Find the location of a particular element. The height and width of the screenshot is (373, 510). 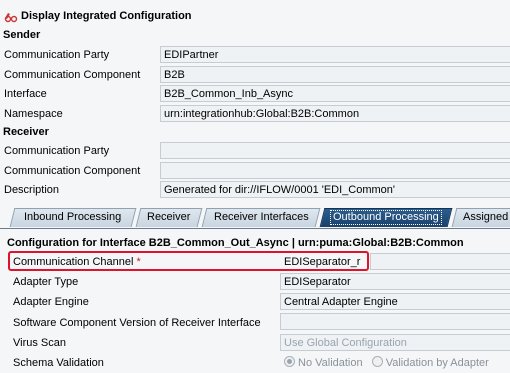

receiver-party-label: Communication Party is located at coordinates (57, 151).